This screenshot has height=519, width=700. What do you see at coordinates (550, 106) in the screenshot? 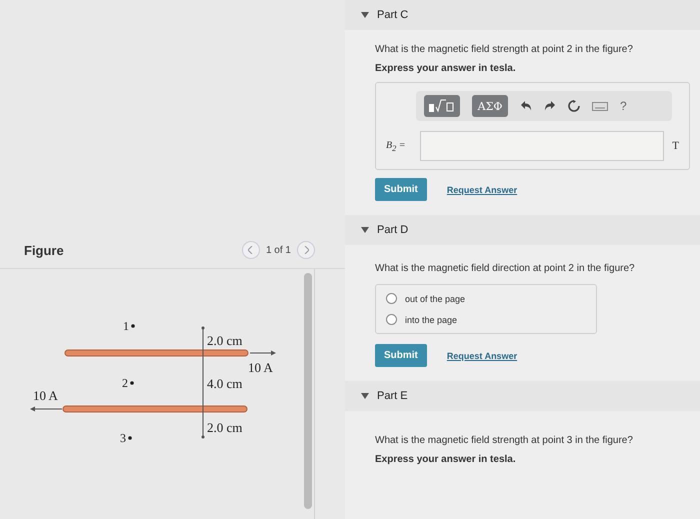
I see `redo-icon` at bounding box center [550, 106].